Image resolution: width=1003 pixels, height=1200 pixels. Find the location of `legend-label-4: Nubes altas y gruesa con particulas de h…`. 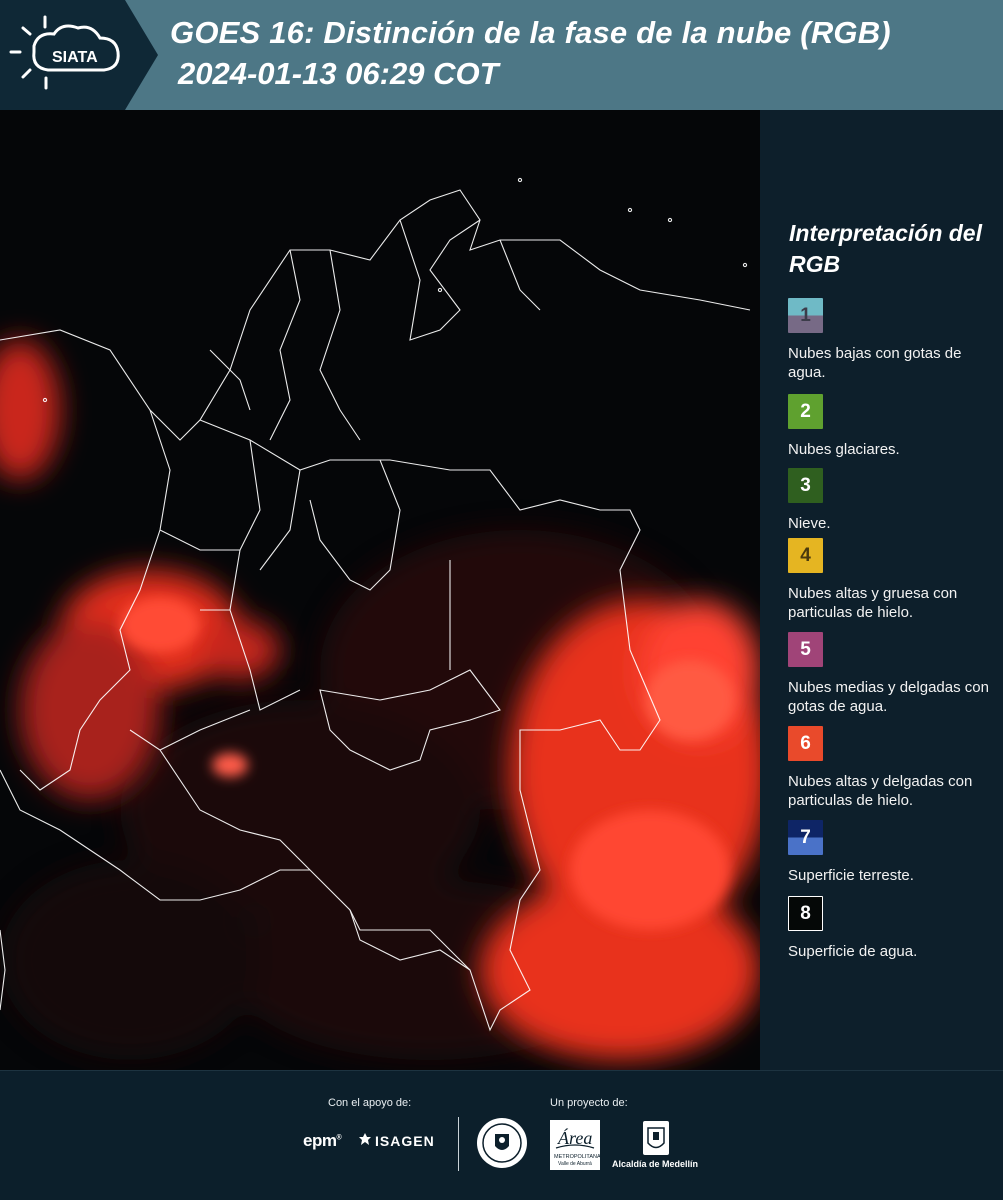

legend-label-4: Nubes altas y gruesa con particulas de h… is located at coordinates (873, 603).